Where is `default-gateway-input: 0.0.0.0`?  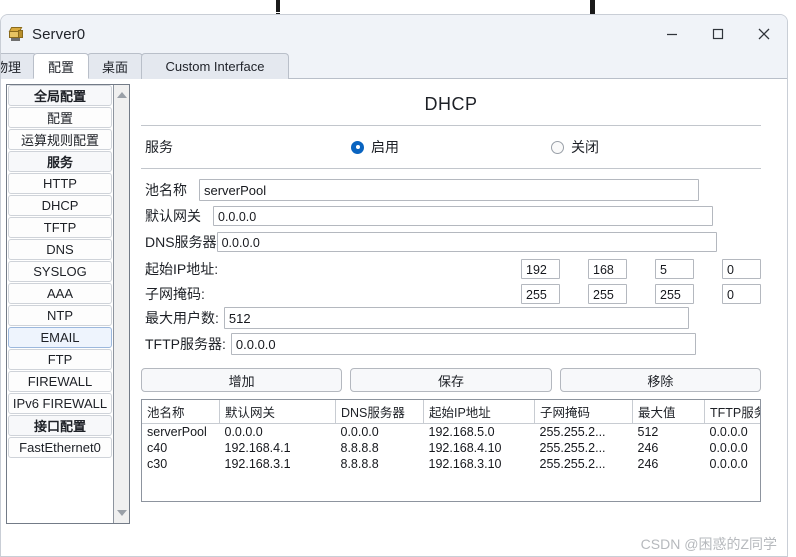 default-gateway-input: 0.0.0.0 is located at coordinates (463, 216).